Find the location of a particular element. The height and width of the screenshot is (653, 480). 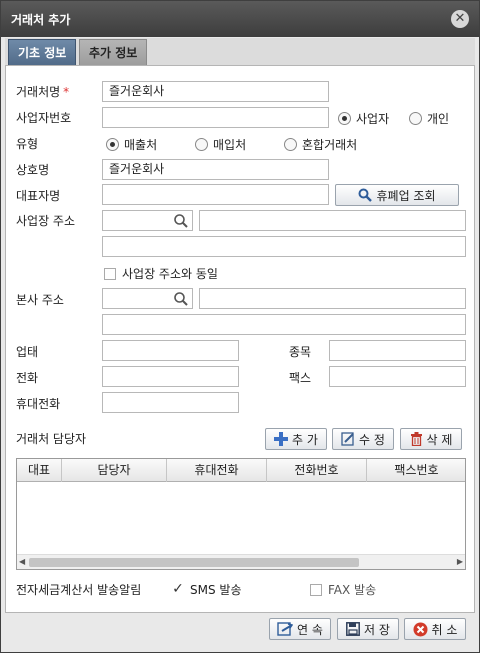

fax-send-label: FAX 발송 is located at coordinates (352, 590).